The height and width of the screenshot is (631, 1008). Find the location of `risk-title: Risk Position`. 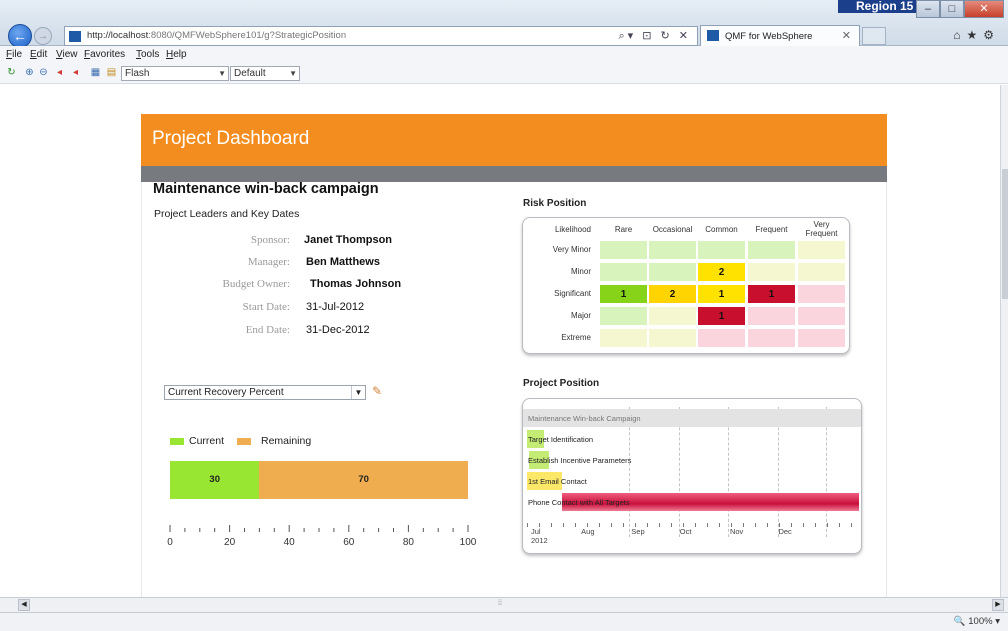

risk-title: Risk Position is located at coordinates (555, 203).